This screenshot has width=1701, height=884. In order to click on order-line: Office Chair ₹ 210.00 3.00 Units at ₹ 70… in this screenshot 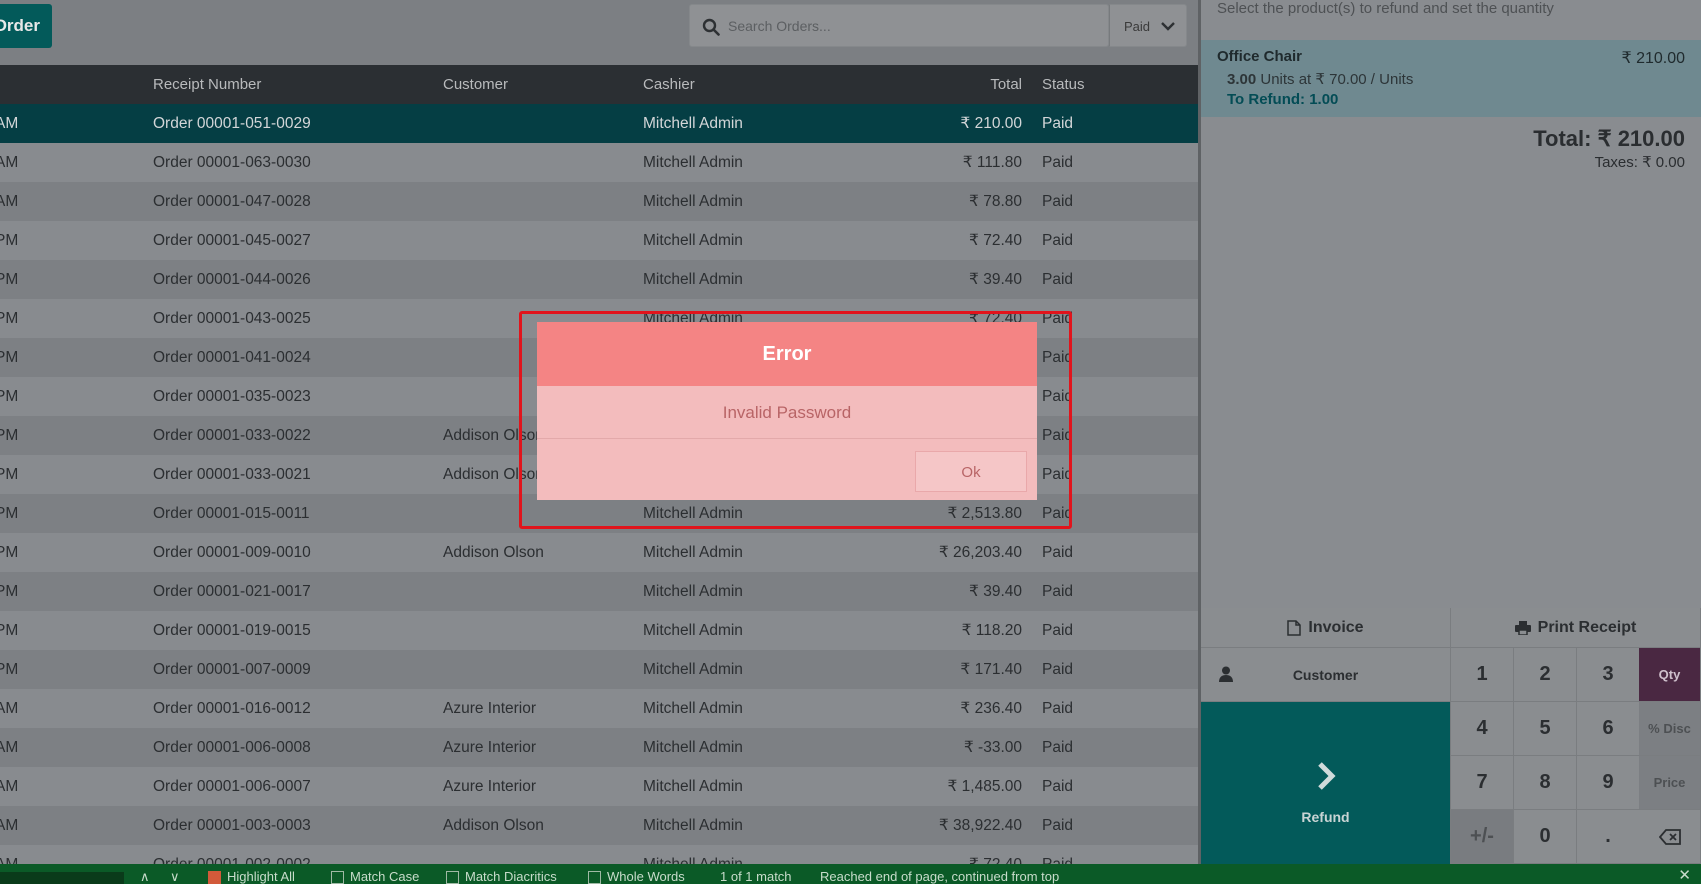, I will do `click(1451, 78)`.